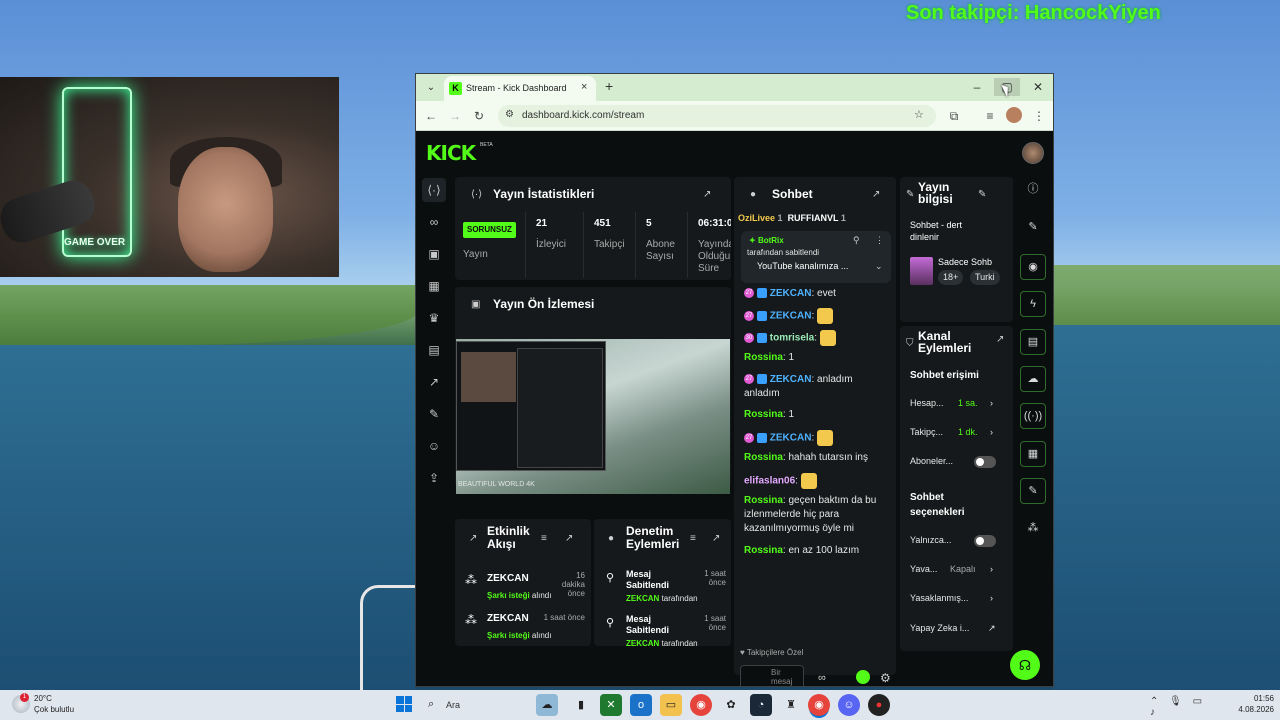  Describe the element at coordinates (434, 286) in the screenshot. I see `chart-icon: ▦` at that location.